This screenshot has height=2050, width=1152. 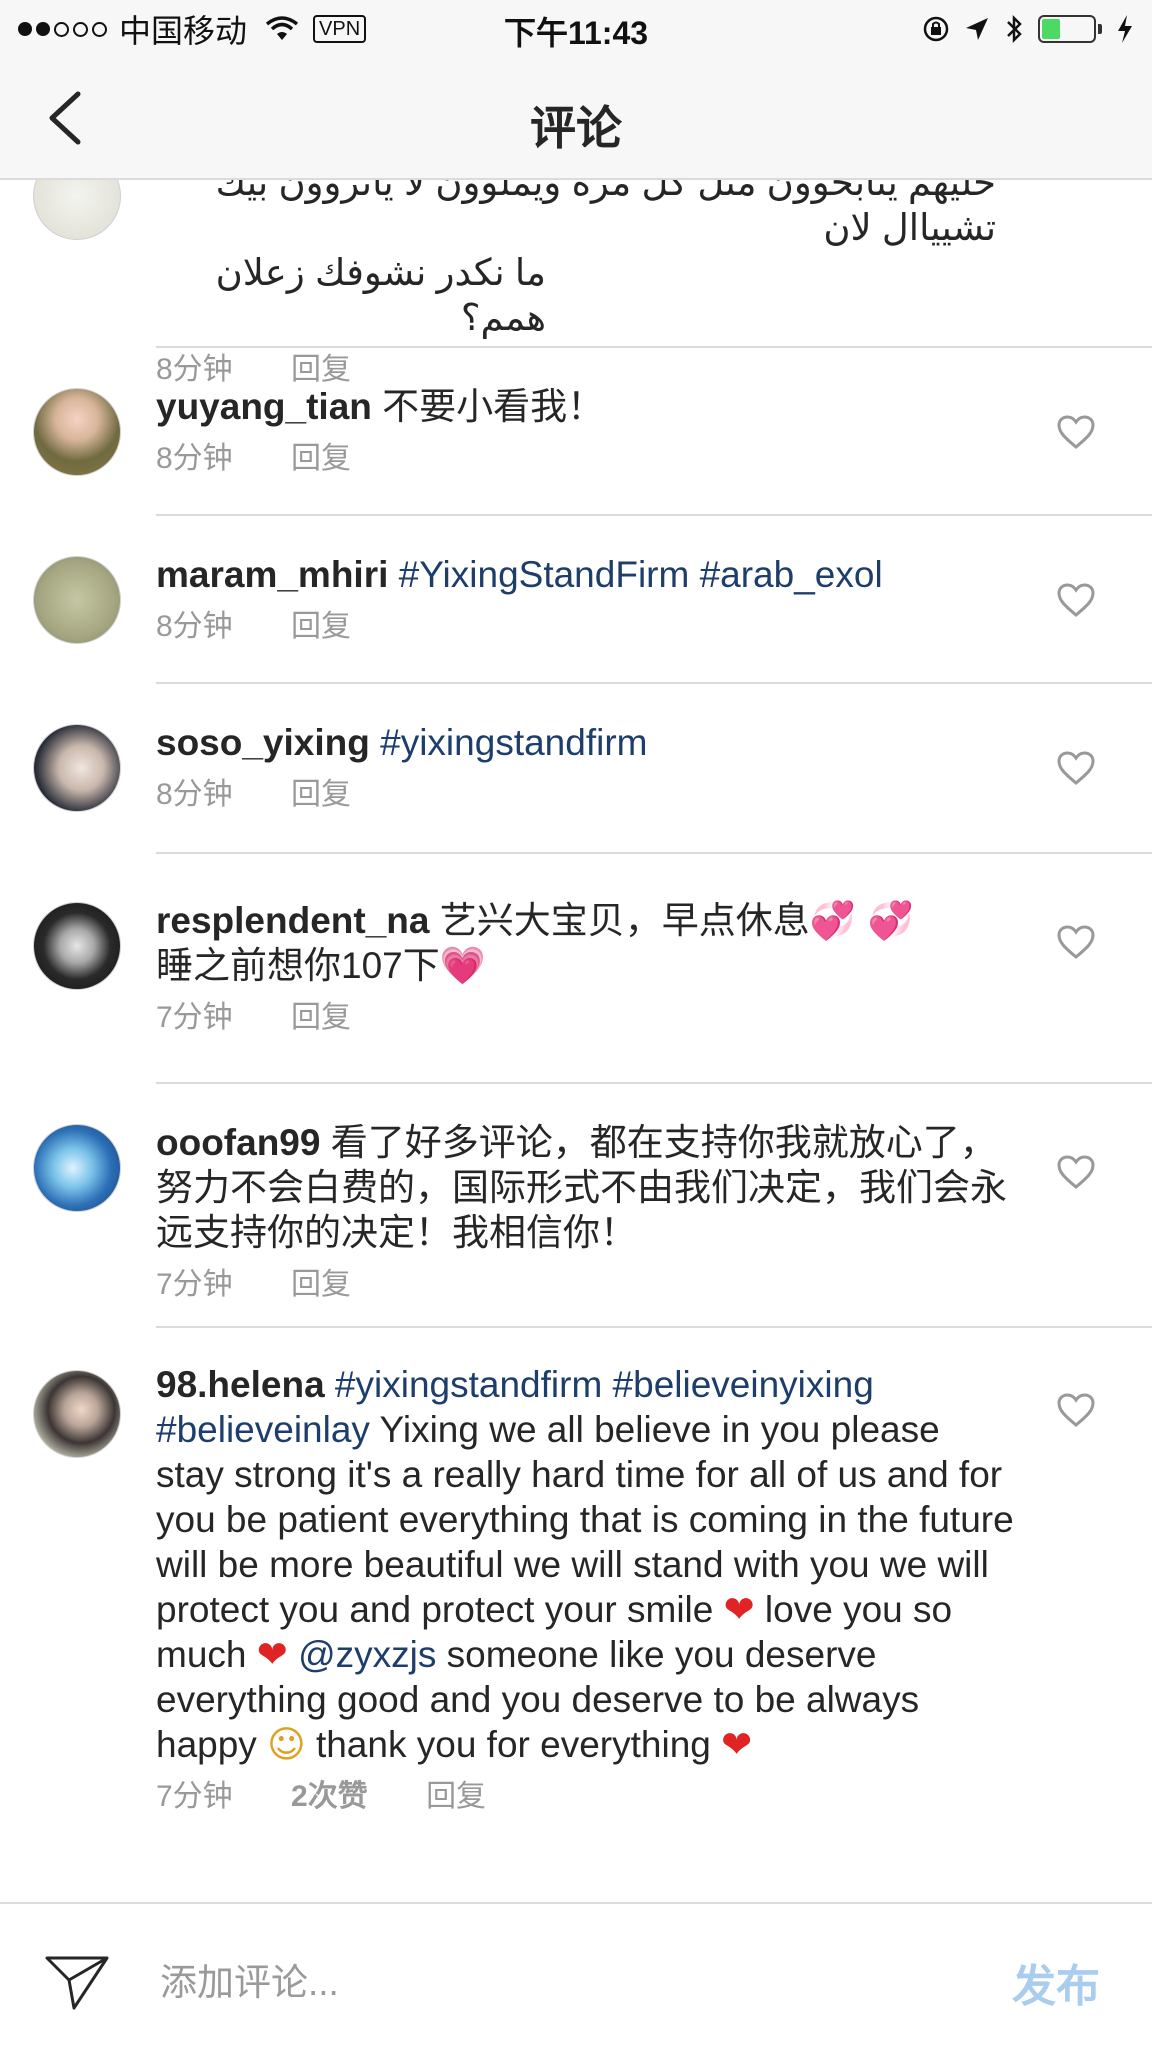 What do you see at coordinates (329, 1796) in the screenshot?
I see `likes-count: 2次赞` at bounding box center [329, 1796].